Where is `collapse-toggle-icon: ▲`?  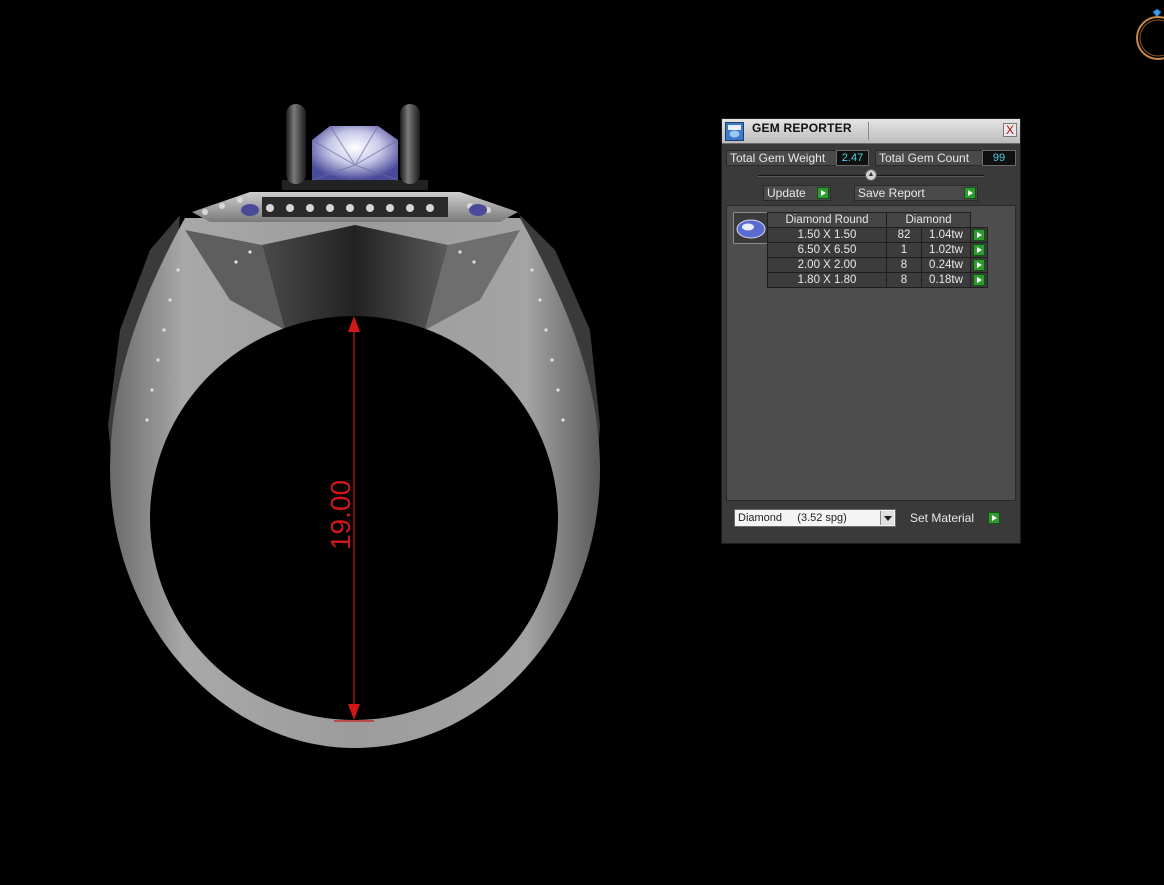
collapse-toggle-icon: ▲ is located at coordinates (871, 175).